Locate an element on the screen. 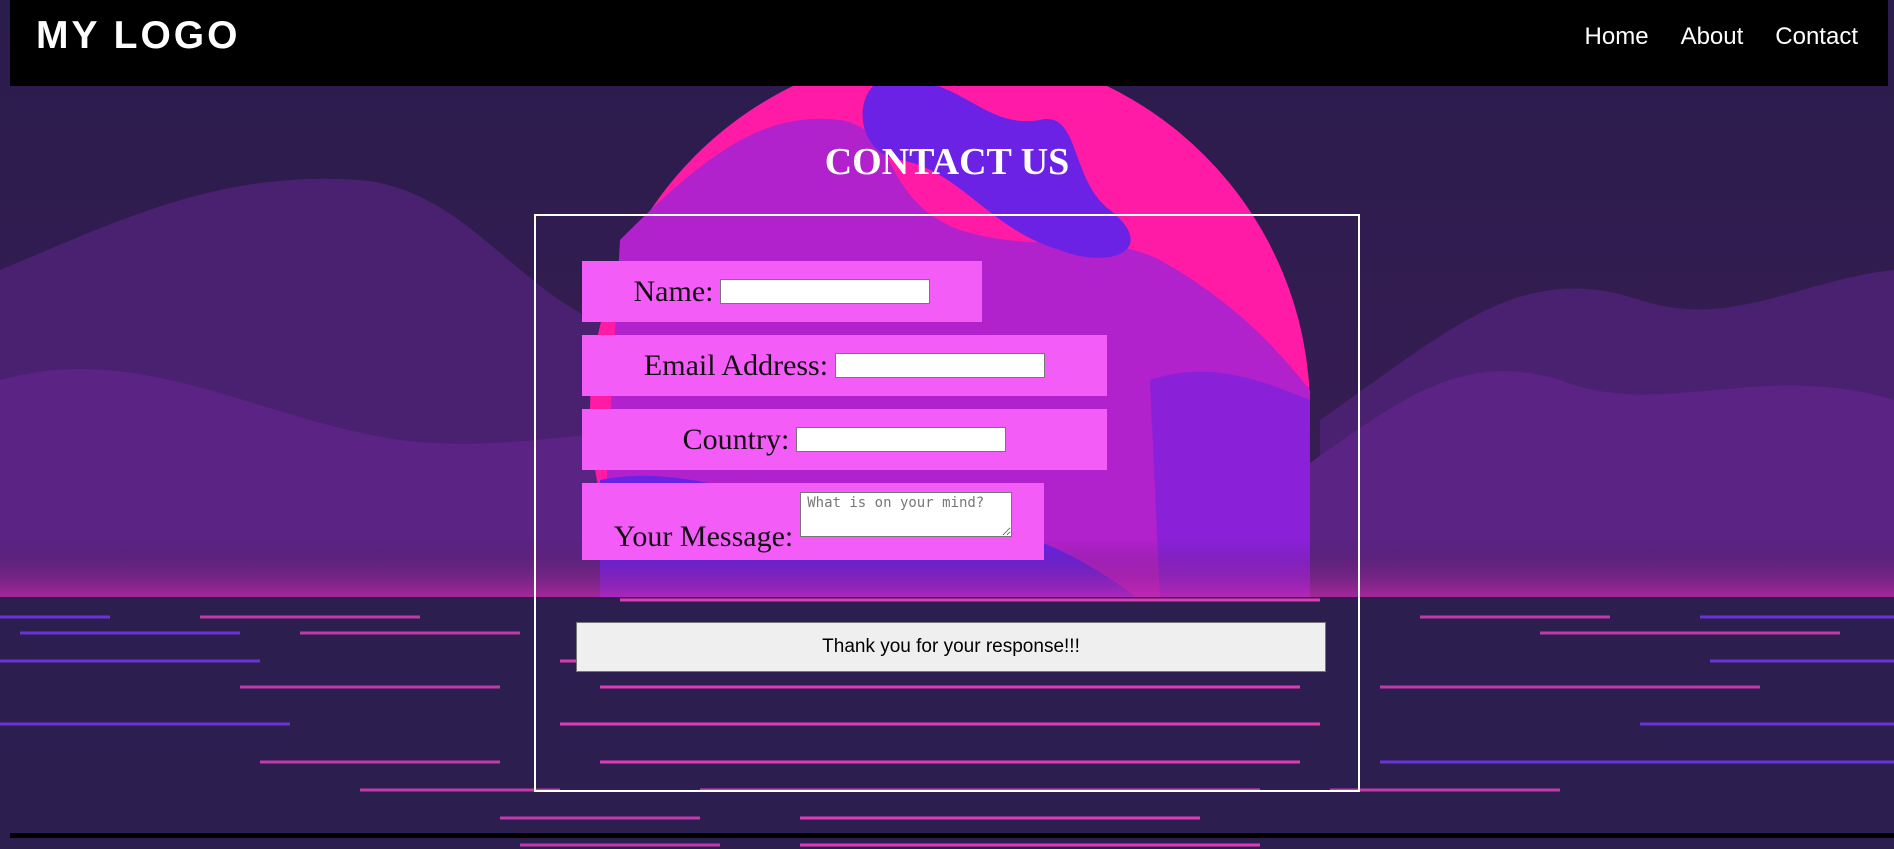 This screenshot has width=1894, height=849. submit-button: Thank you for your response!!! is located at coordinates (951, 647).